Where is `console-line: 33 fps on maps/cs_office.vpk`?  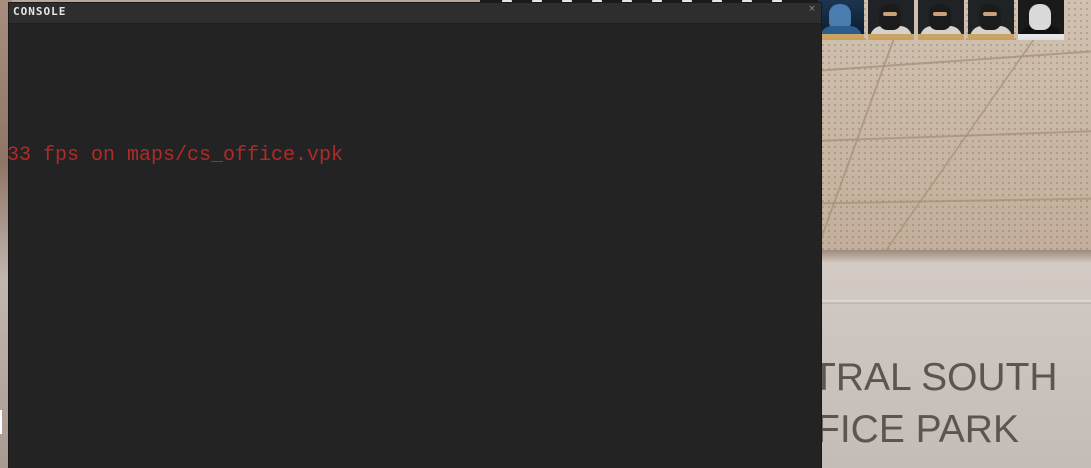 console-line: 33 fps on maps/cs_office.vpk is located at coordinates (175, 155).